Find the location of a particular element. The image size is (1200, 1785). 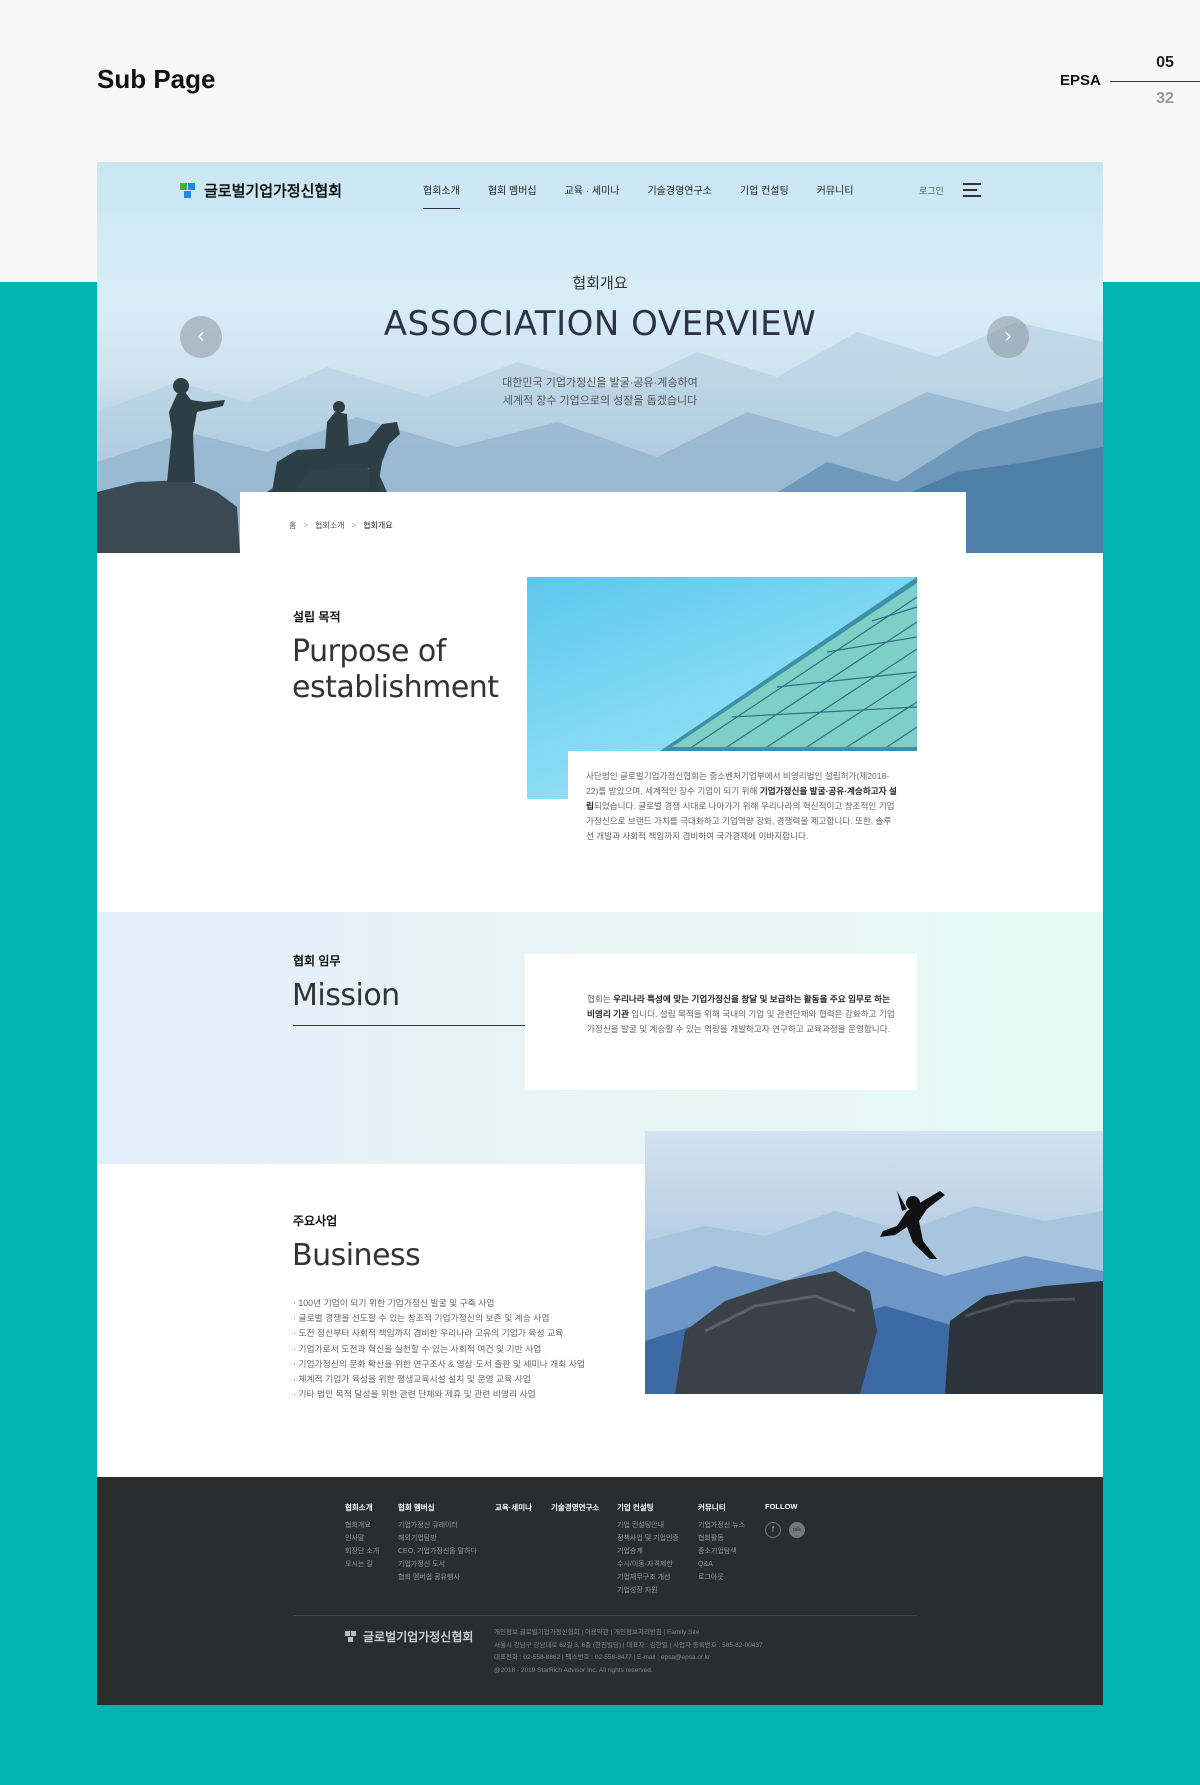

footer-column-community: 커뮤니티 기업가정신 뉴스 협회활동 중소기업탐색 Q&A 로그아웃 is located at coordinates (721, 1543).